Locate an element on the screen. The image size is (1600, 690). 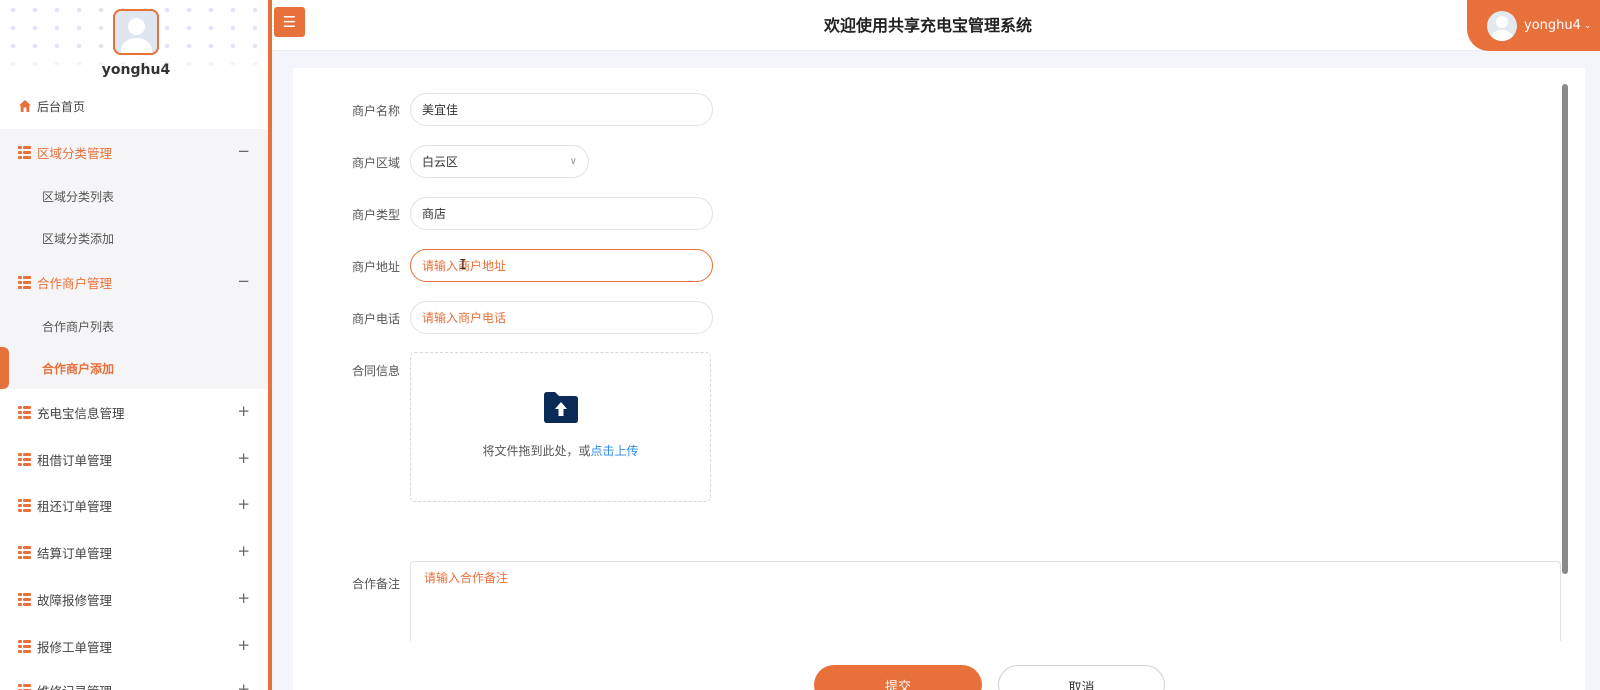
sidebar-group-settlement-header: 结算订单管理 + is located at coordinates (134, 552).